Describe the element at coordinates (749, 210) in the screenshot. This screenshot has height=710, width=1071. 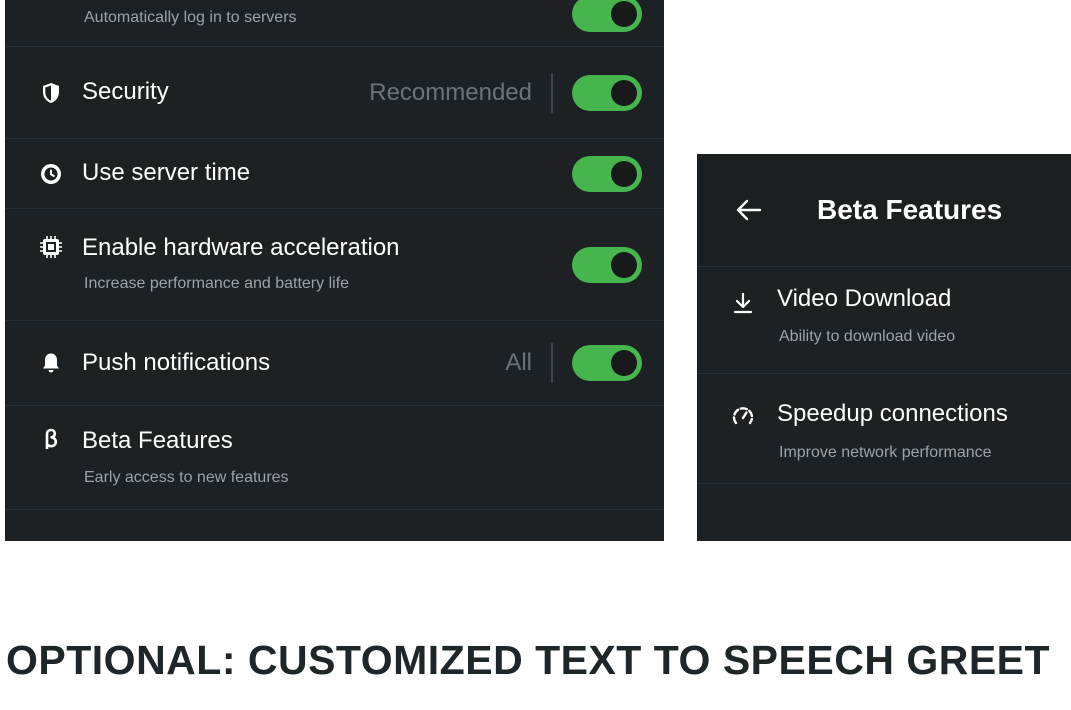
I see `back-arrow-icon` at that location.